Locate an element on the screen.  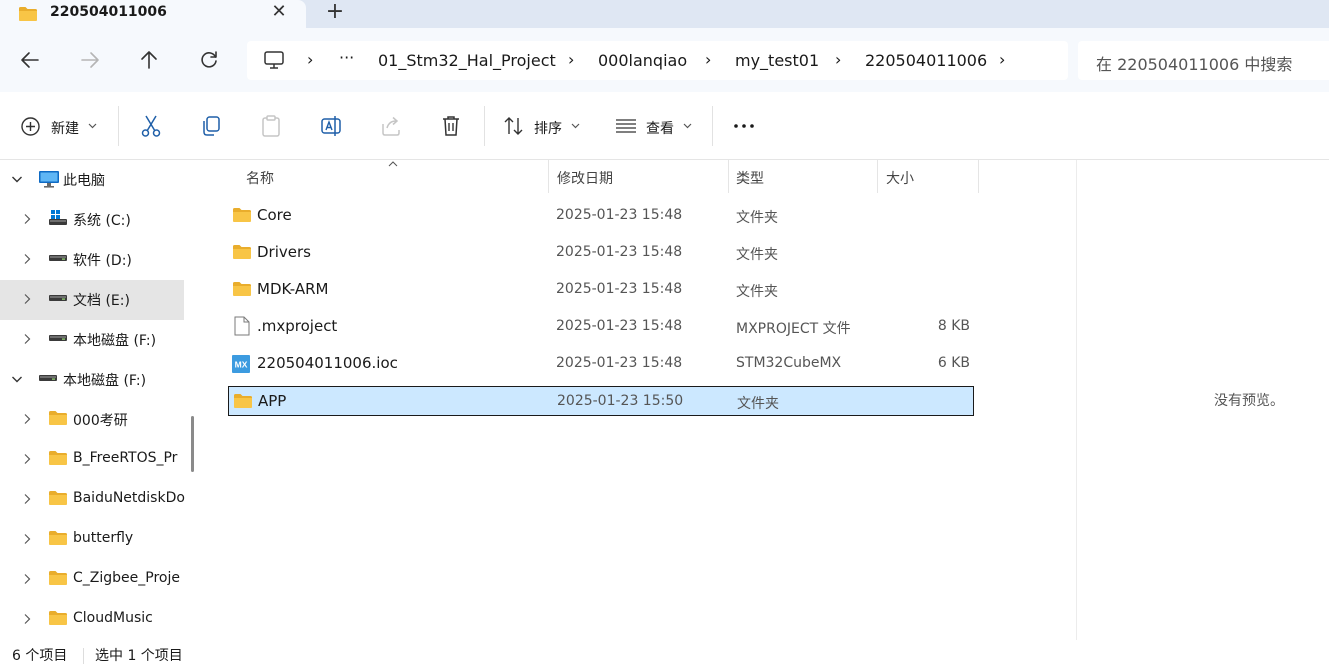
column-divider is located at coordinates (978, 176).